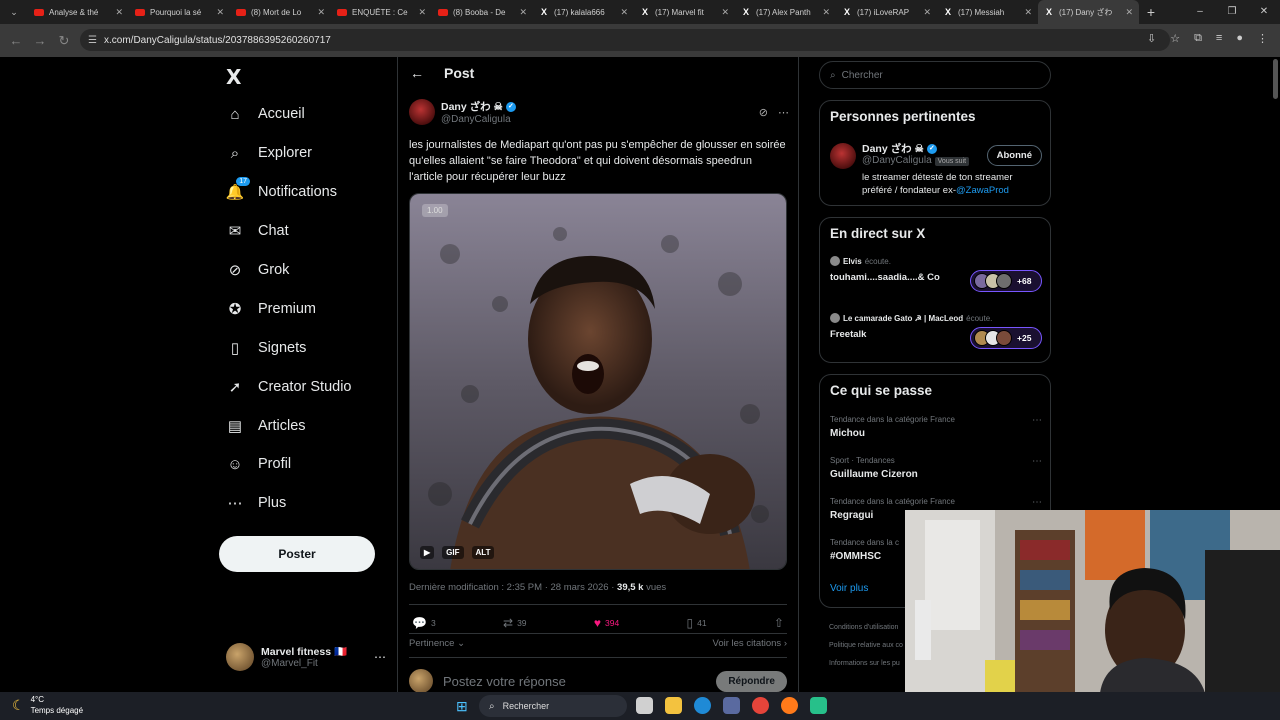  Describe the element at coordinates (233, 77) in the screenshot. I see `x-logo: X` at that location.